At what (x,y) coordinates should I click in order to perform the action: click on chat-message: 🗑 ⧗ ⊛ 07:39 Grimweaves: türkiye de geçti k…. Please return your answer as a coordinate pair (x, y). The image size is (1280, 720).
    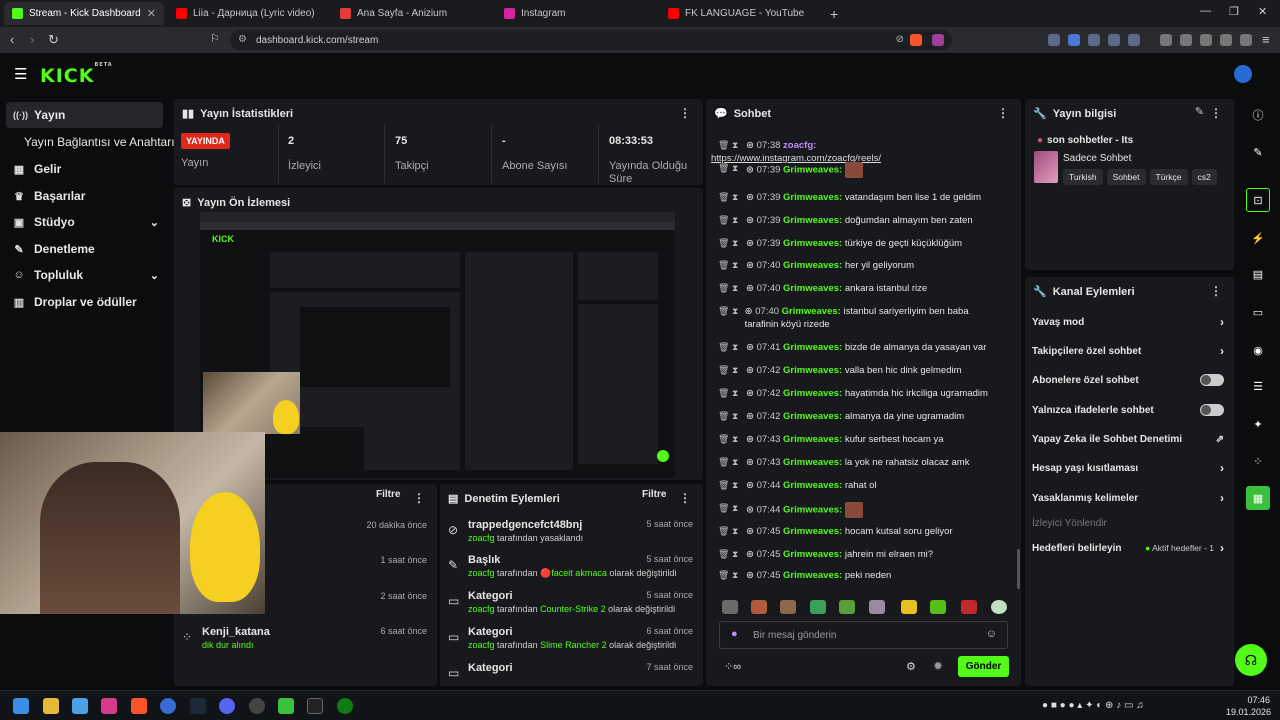
    Looking at the image, I should click on (860, 243).